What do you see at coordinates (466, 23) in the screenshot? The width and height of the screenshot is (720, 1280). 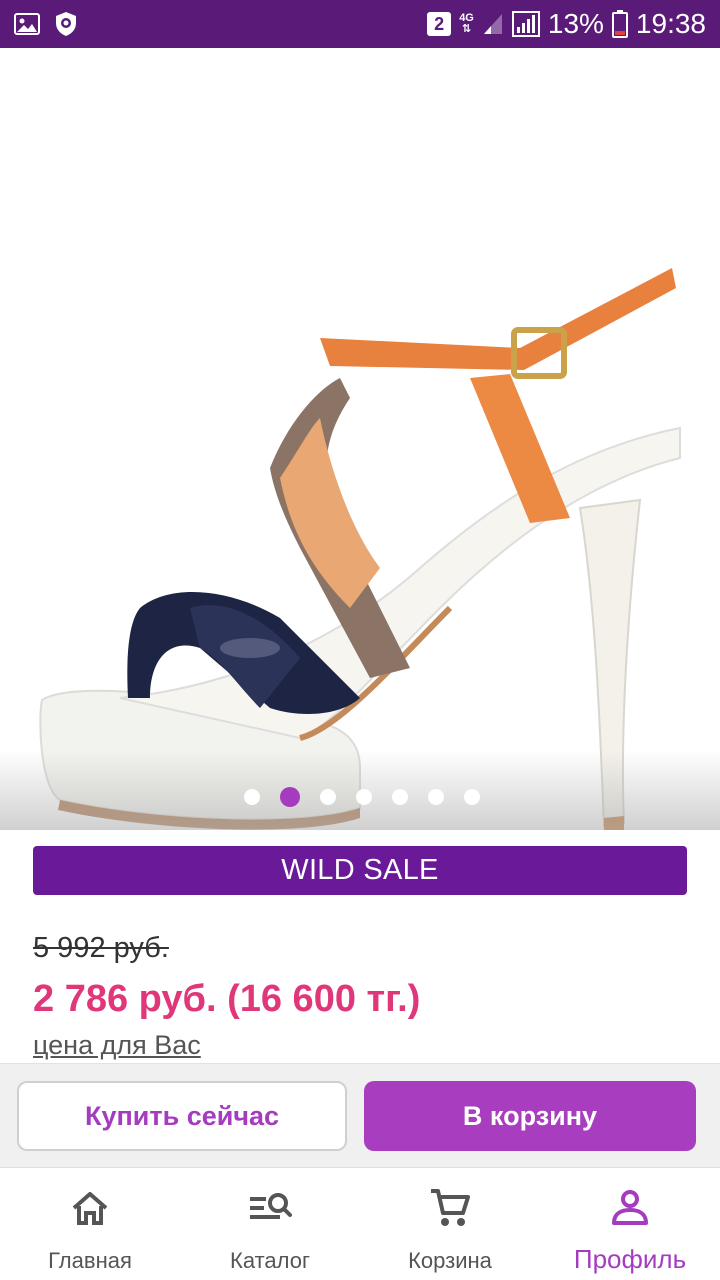 I see `network-type-indicator: 4G ⇅` at bounding box center [466, 23].